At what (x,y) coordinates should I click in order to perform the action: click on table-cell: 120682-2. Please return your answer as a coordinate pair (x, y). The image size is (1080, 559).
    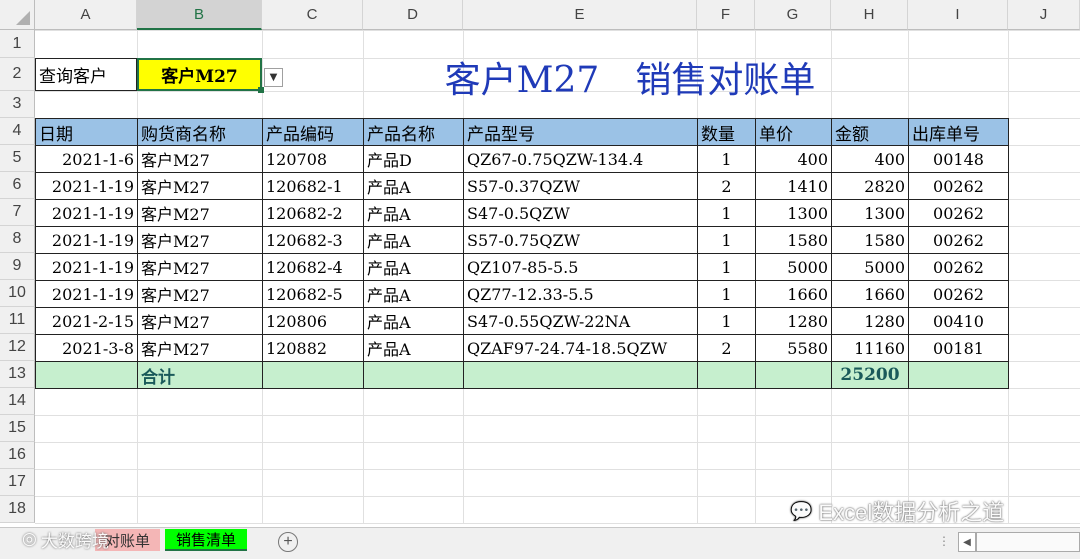
    Looking at the image, I should click on (313, 213).